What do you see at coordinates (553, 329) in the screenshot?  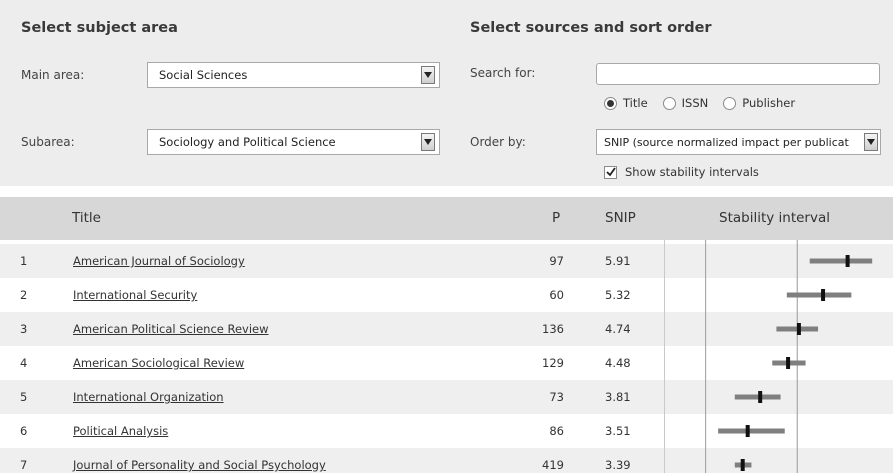 I see `row-p-value: 136` at bounding box center [553, 329].